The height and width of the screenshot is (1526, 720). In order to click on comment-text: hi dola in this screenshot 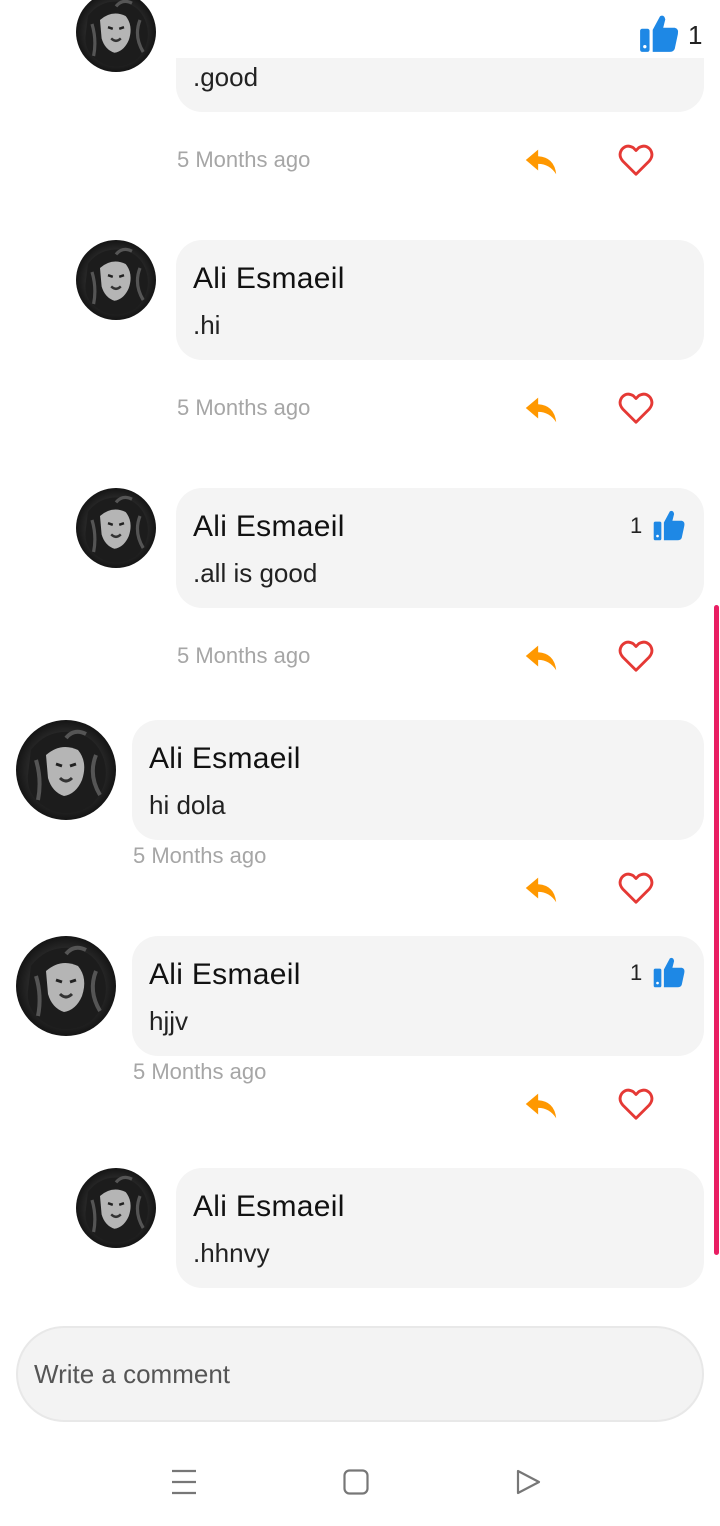, I will do `click(187, 805)`.